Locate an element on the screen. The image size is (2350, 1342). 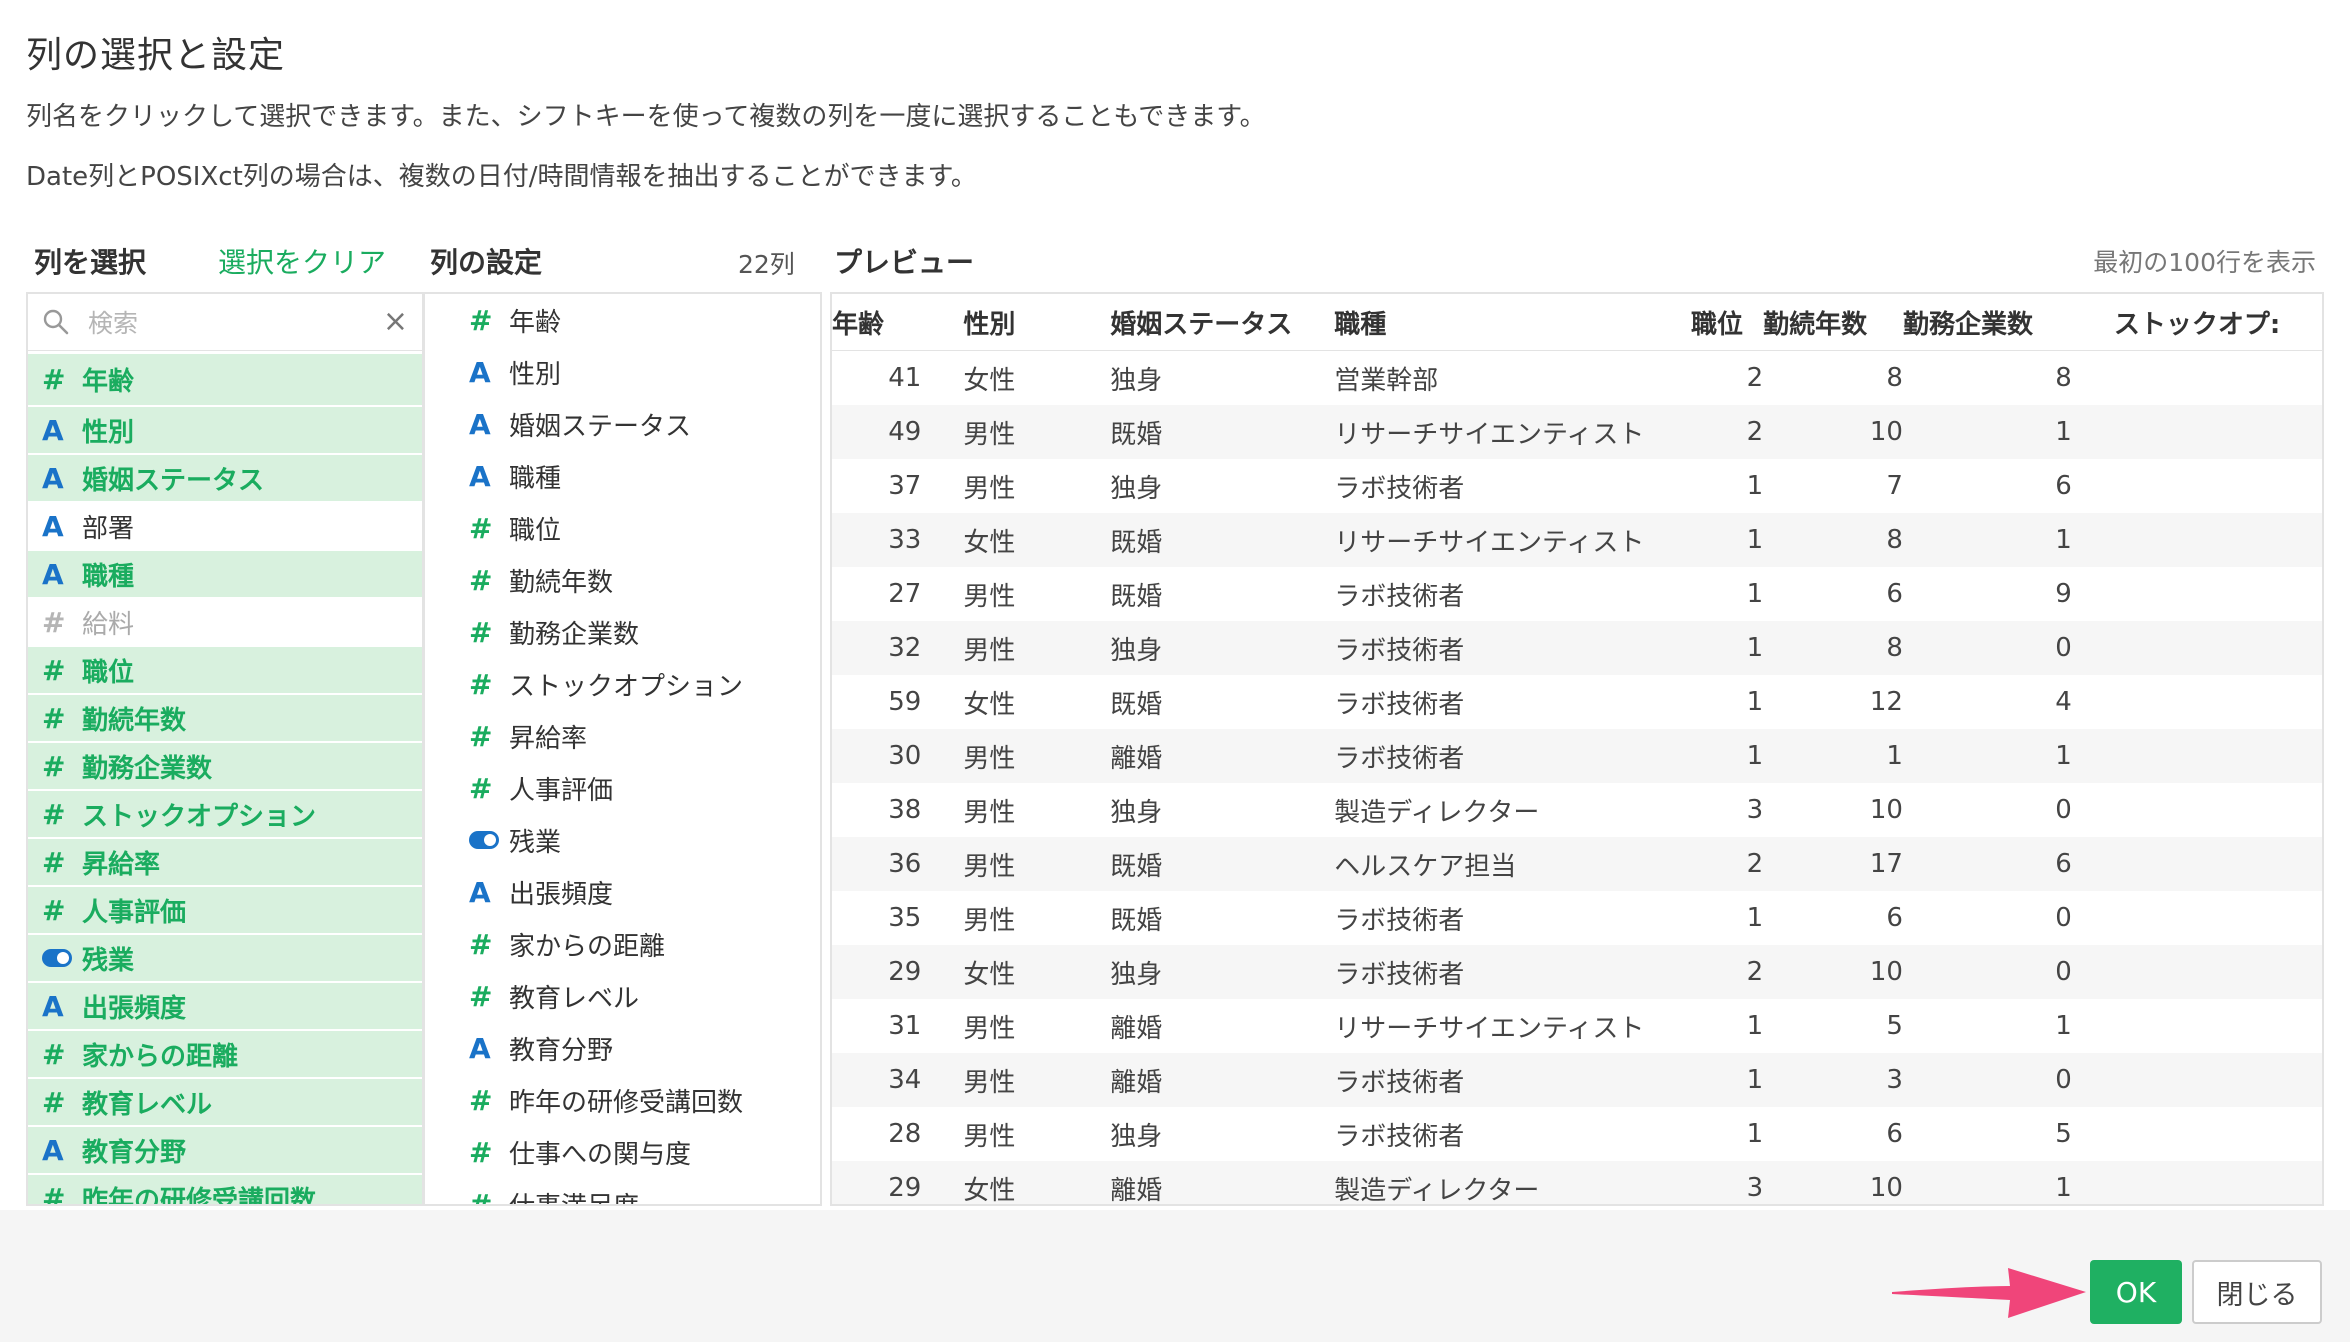
select-item: A 職種 is located at coordinates (225, 574).